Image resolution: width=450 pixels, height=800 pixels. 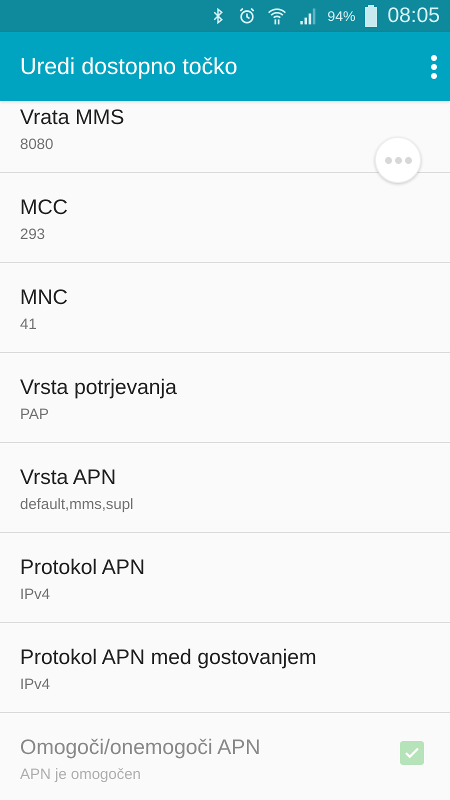 I want to click on wifi-icon, so click(x=277, y=16).